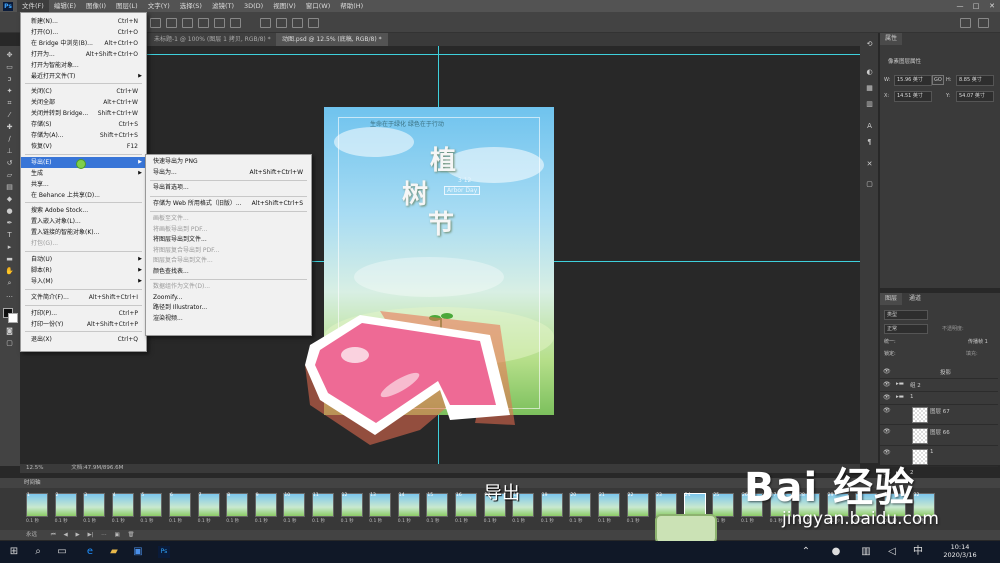  I want to click on align-middle-icon, so click(219, 23).